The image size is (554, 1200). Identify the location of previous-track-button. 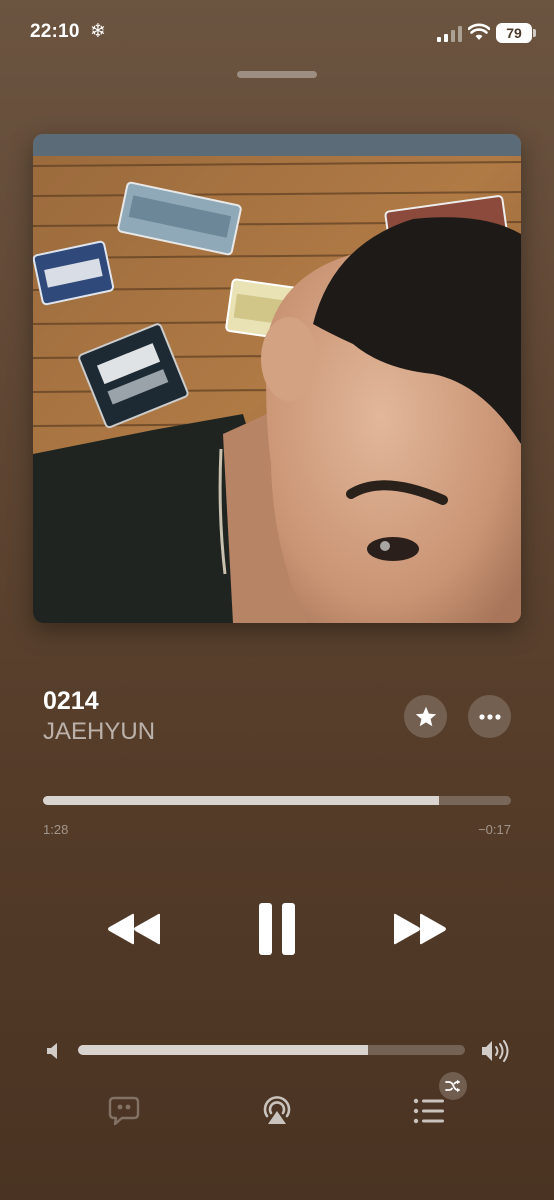
(134, 929).